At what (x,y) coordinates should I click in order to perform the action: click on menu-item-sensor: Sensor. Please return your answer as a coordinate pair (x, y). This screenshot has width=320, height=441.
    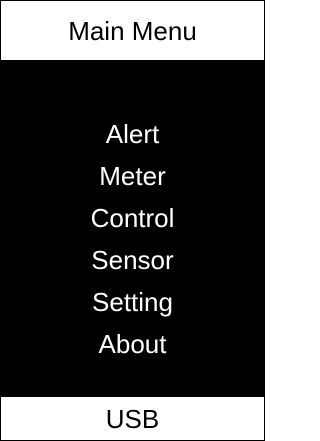
    Looking at the image, I should click on (132, 260).